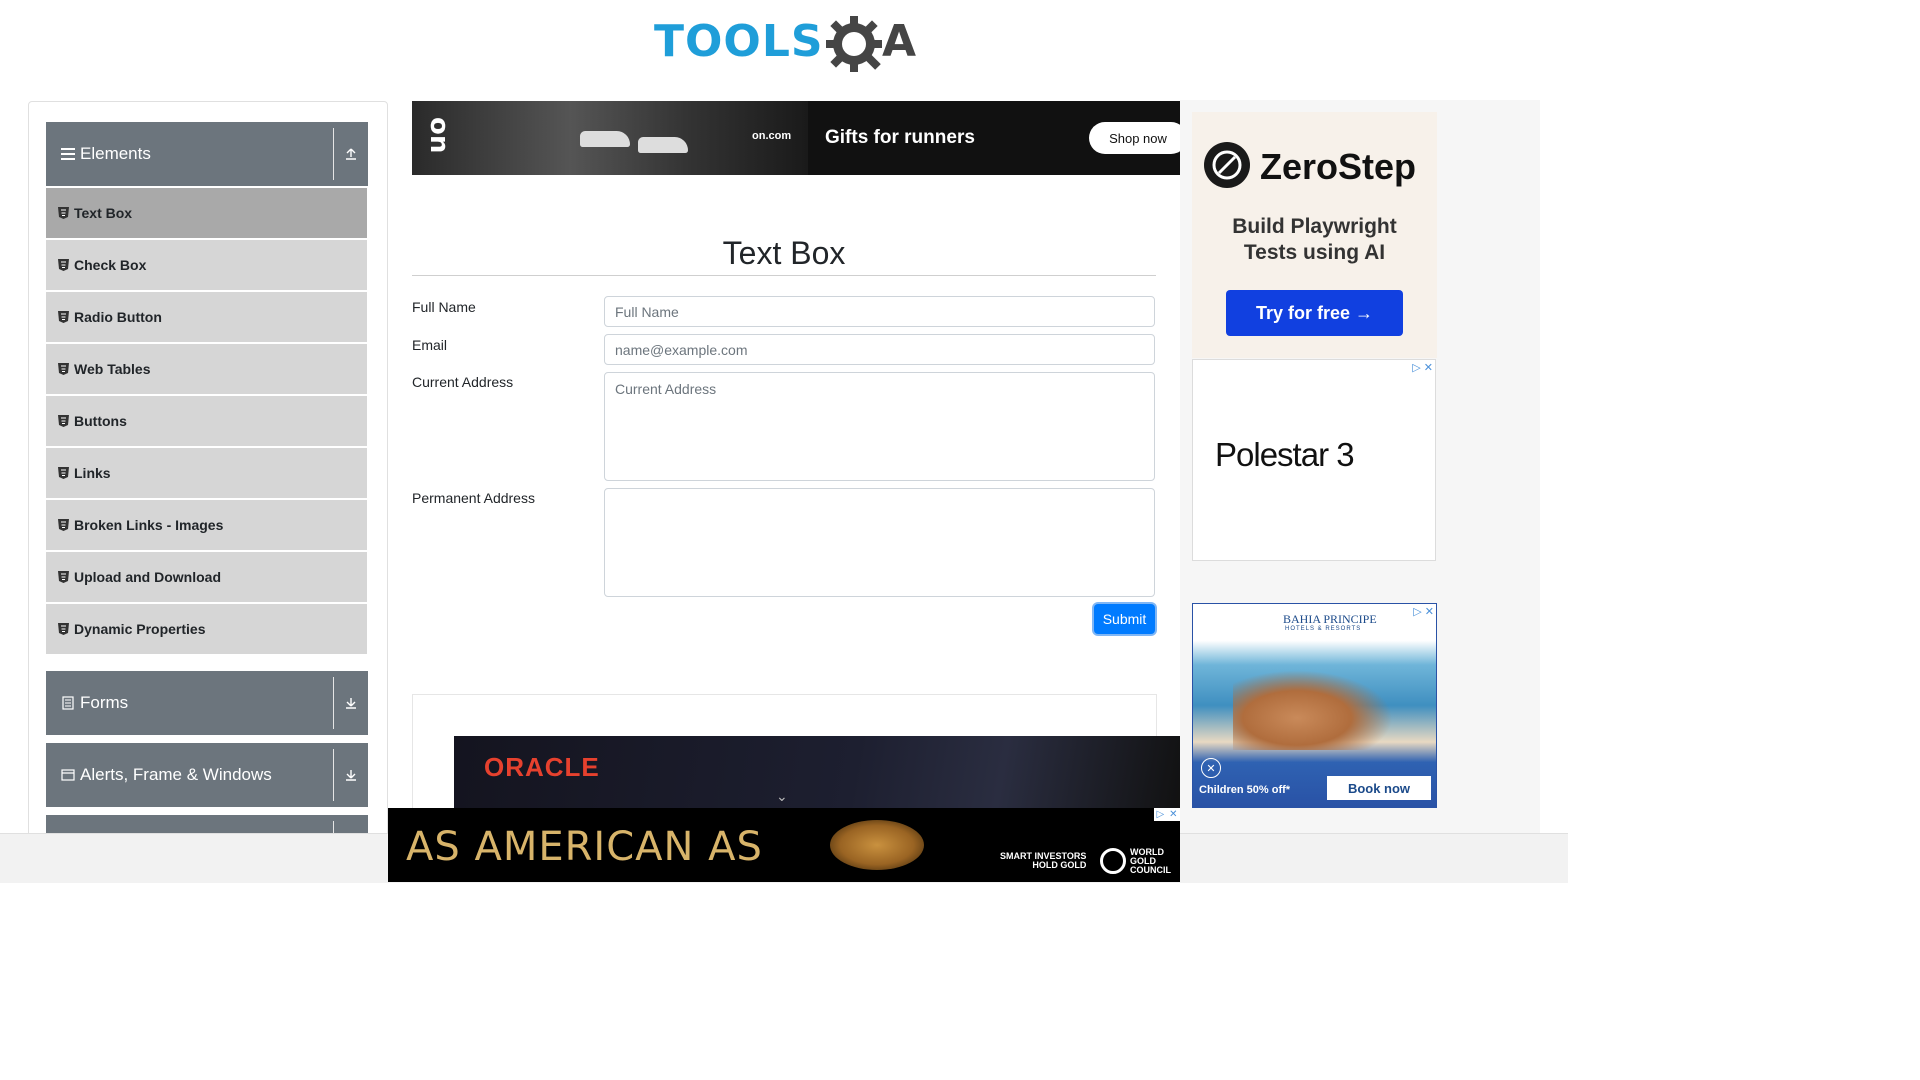 Image resolution: width=1920 pixels, height=1080 pixels. Describe the element at coordinates (1043, 860) in the screenshot. I see `ad-tagline: SMART INVESTORS HOLD GOLD` at that location.